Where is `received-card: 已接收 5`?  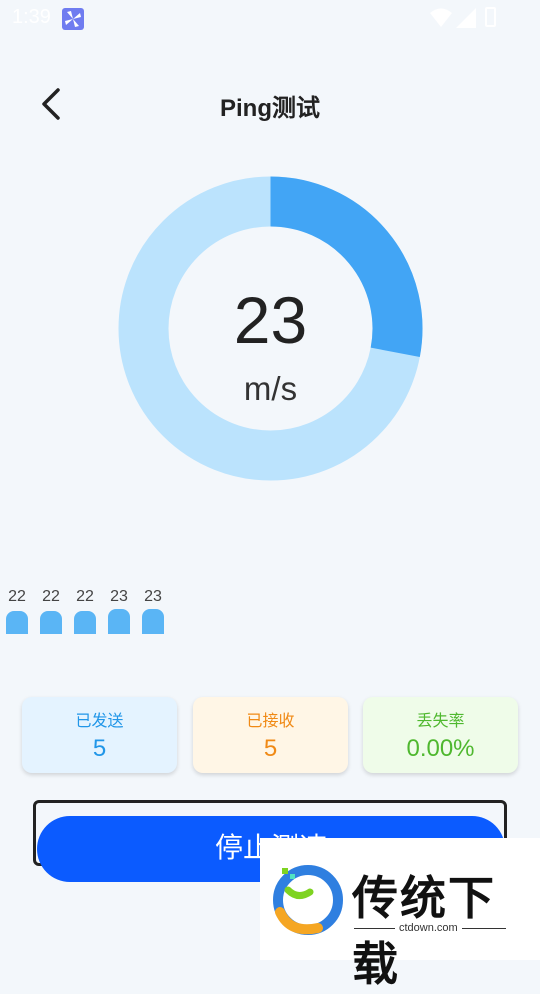 received-card: 已接收 5 is located at coordinates (270, 735).